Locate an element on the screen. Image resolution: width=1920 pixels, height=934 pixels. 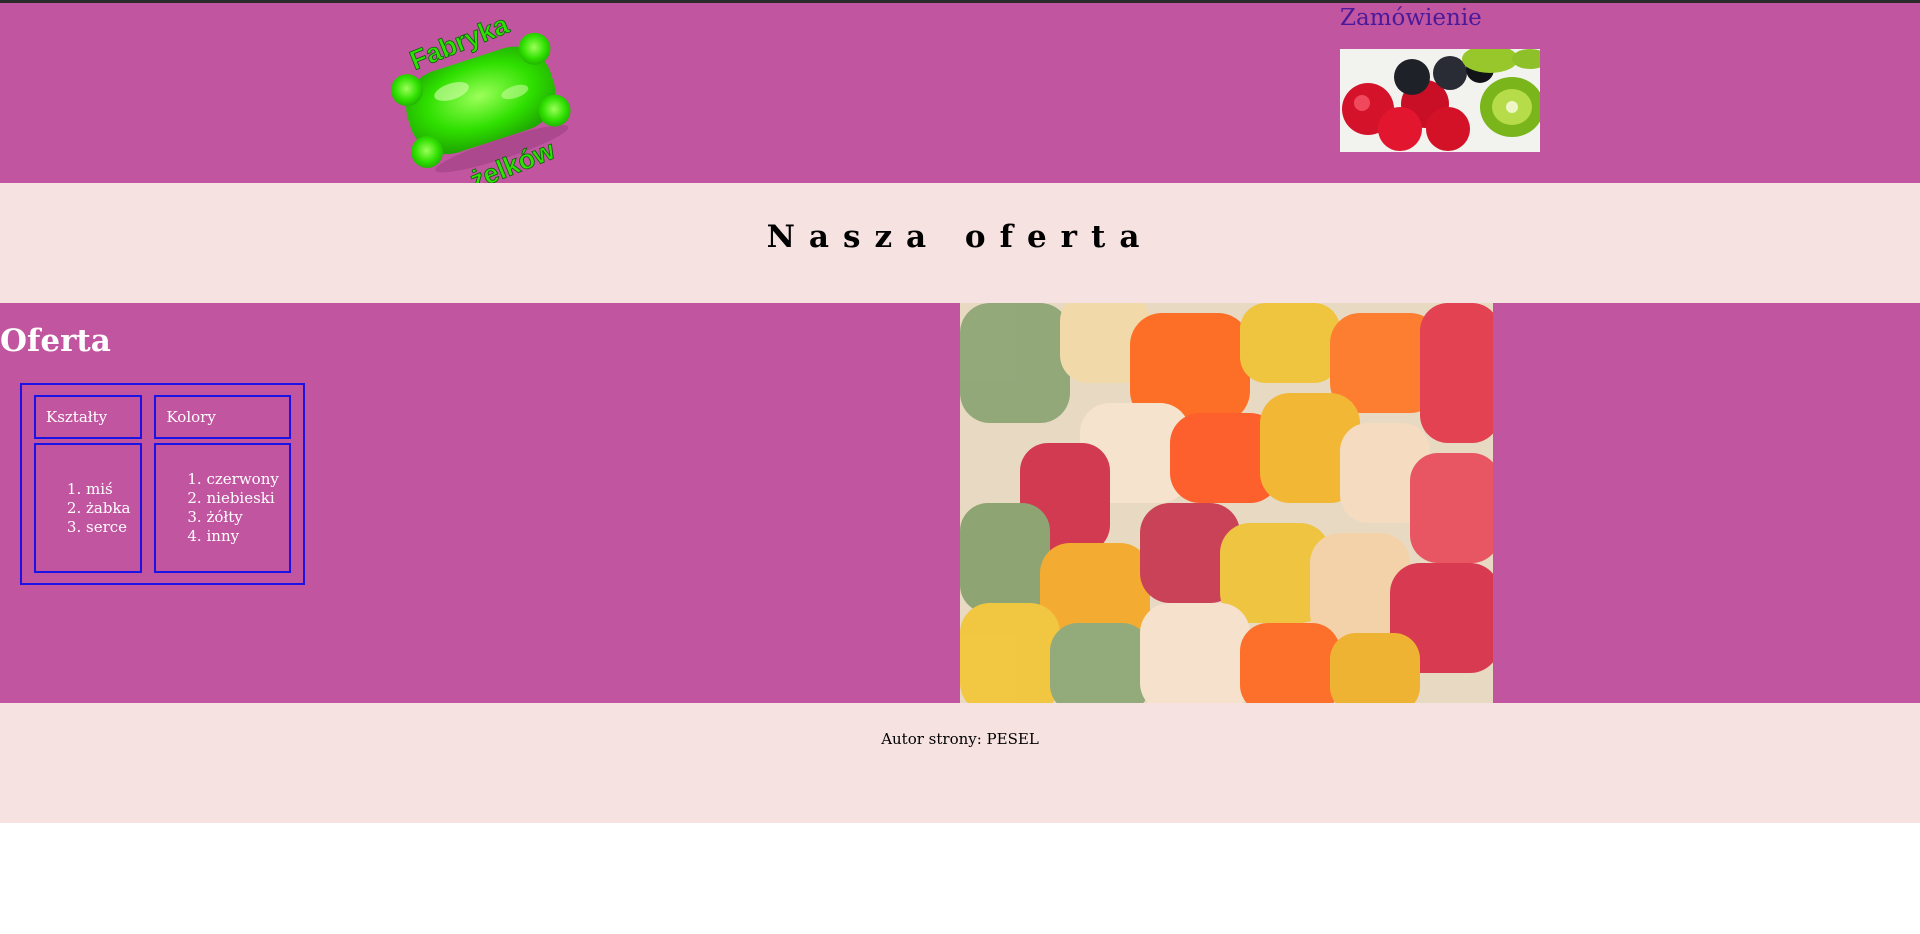
colors-list: czerwony niebieski żółty inny is located at coordinates (222, 508).